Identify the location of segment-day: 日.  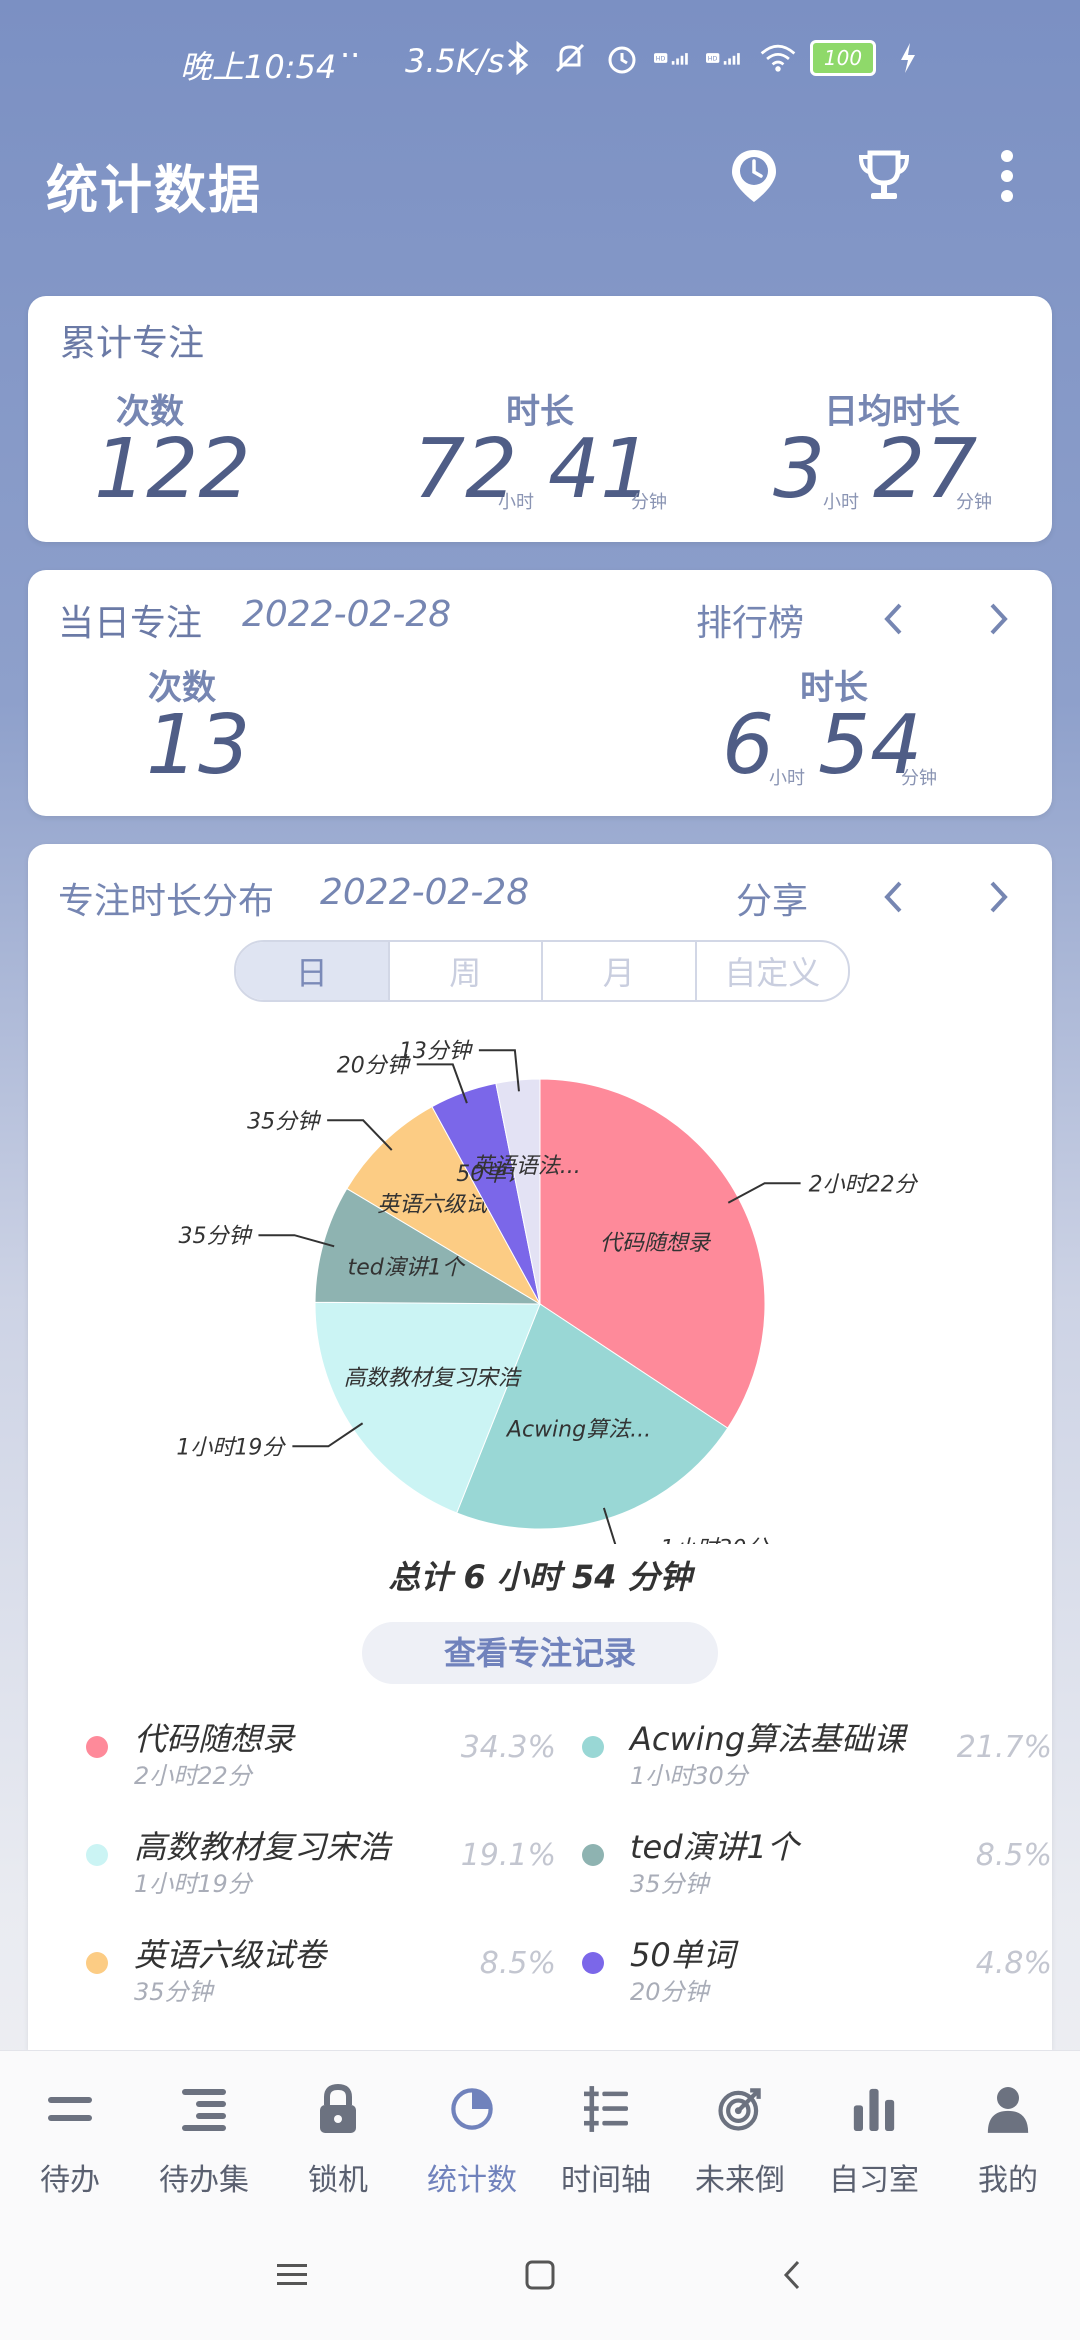
(313, 971).